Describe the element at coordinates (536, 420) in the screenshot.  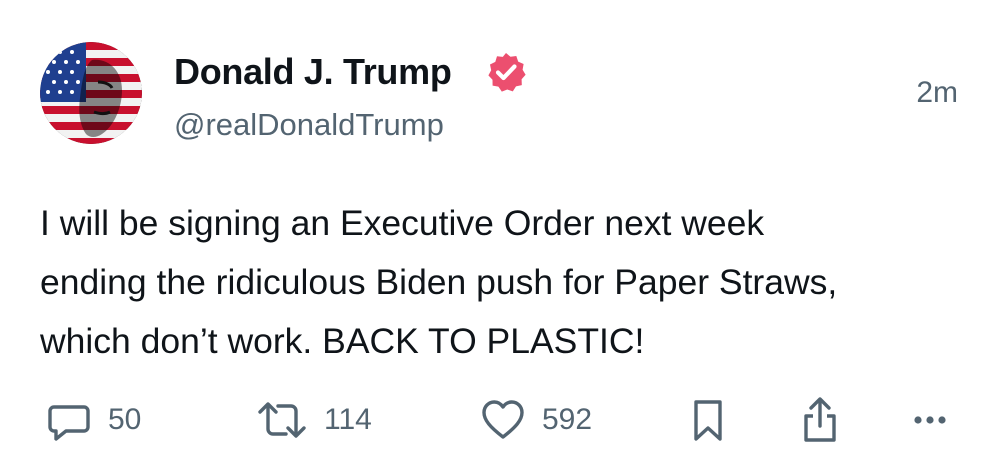
I see `like-button: 592` at that location.